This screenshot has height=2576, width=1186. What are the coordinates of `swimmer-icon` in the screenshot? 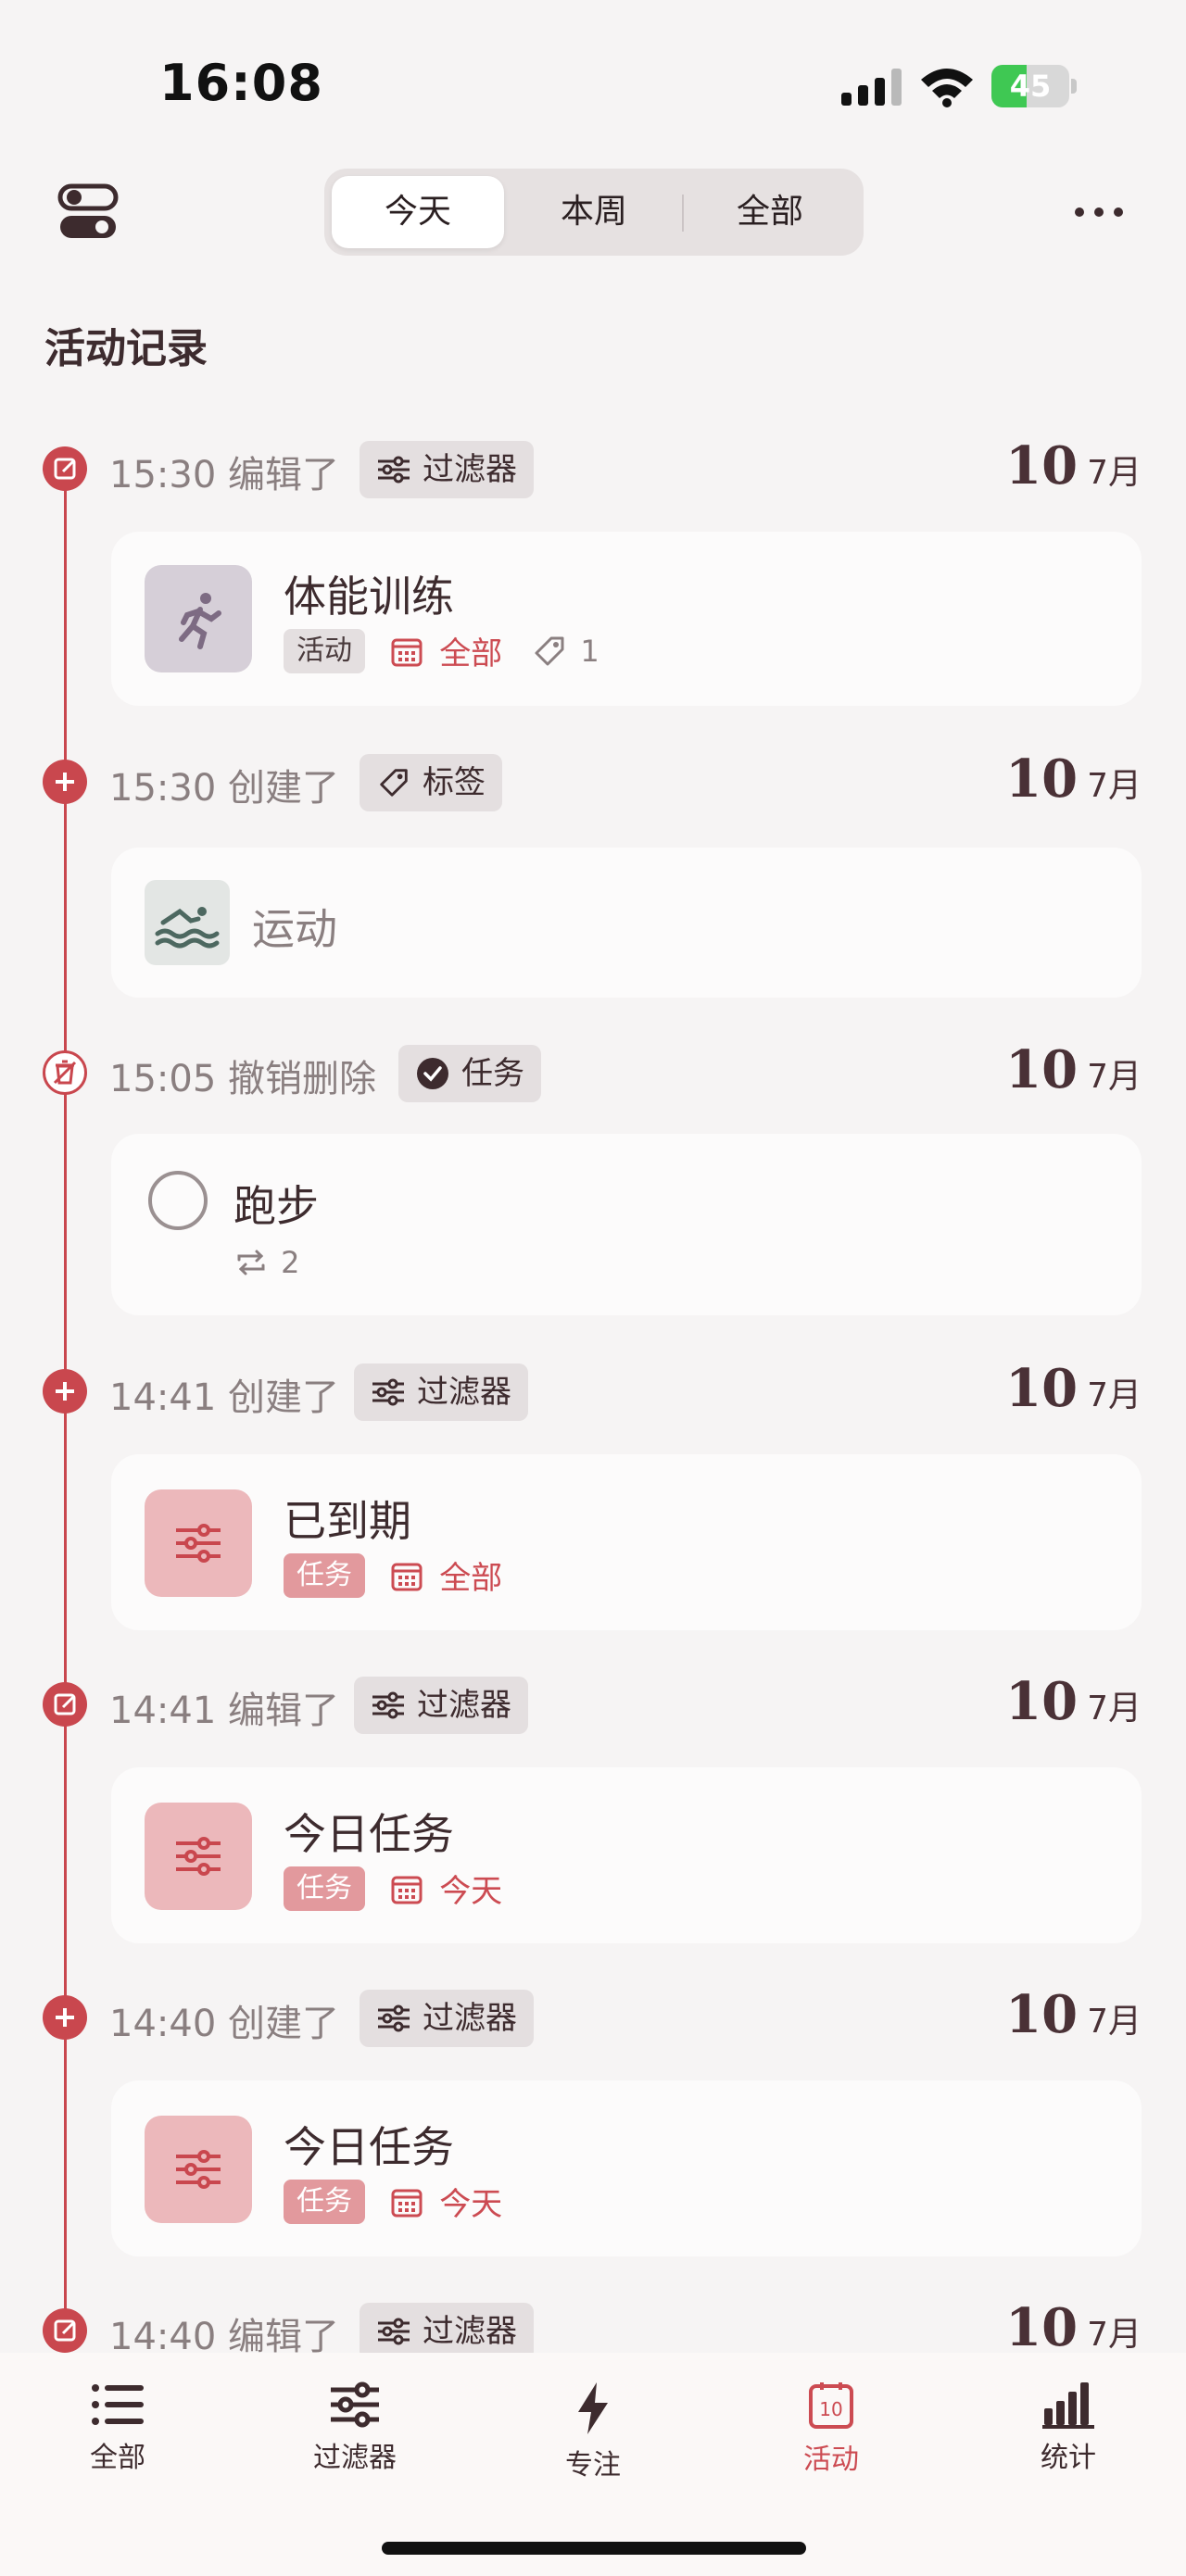 It's located at (187, 922).